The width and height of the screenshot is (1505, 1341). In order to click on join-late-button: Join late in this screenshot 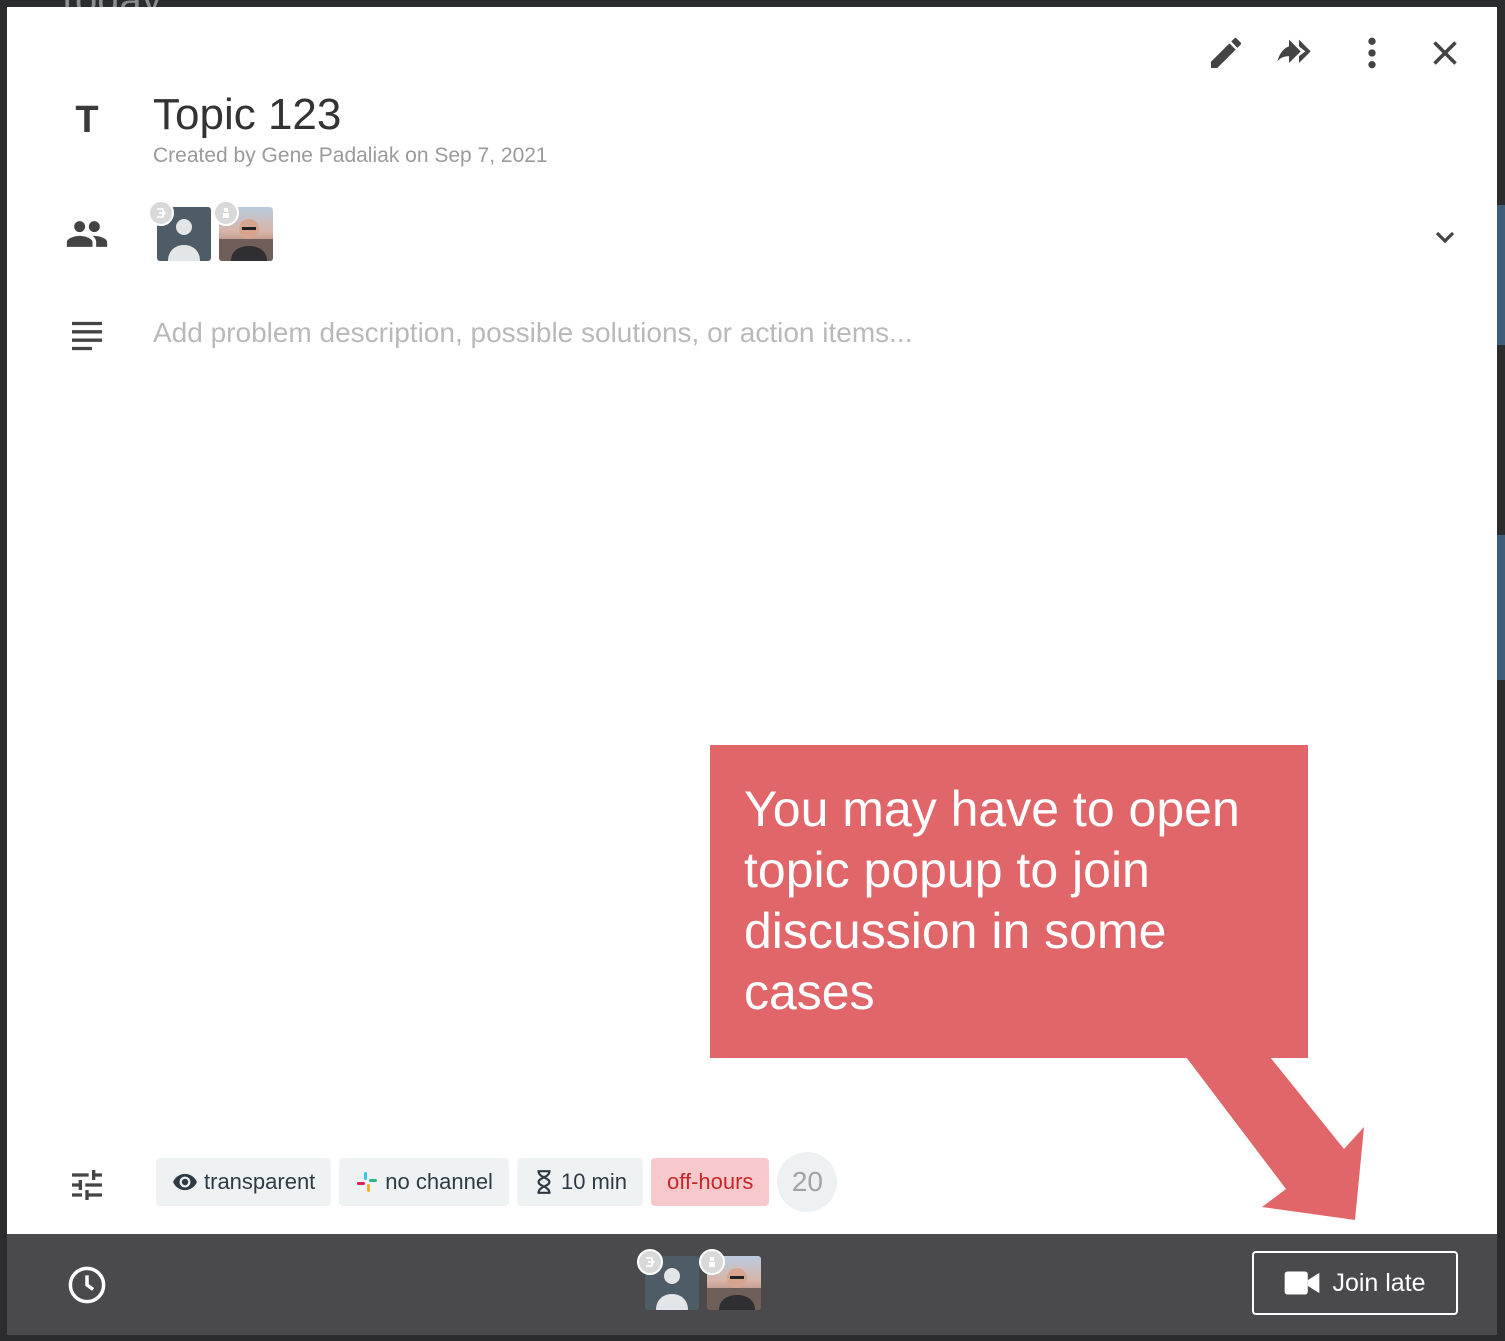, I will do `click(1355, 1283)`.